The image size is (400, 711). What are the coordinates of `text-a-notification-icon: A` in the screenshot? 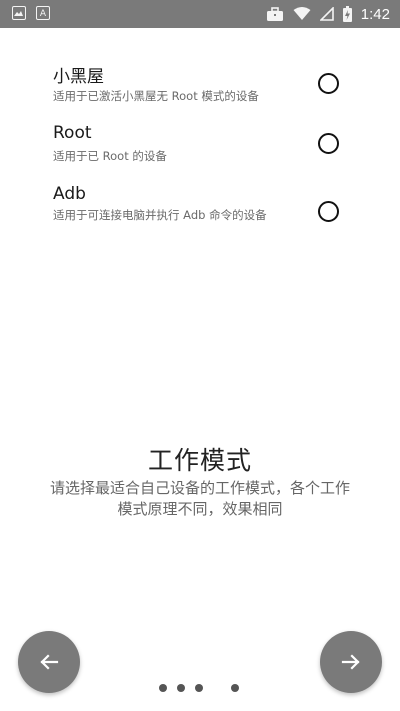 It's located at (43, 13).